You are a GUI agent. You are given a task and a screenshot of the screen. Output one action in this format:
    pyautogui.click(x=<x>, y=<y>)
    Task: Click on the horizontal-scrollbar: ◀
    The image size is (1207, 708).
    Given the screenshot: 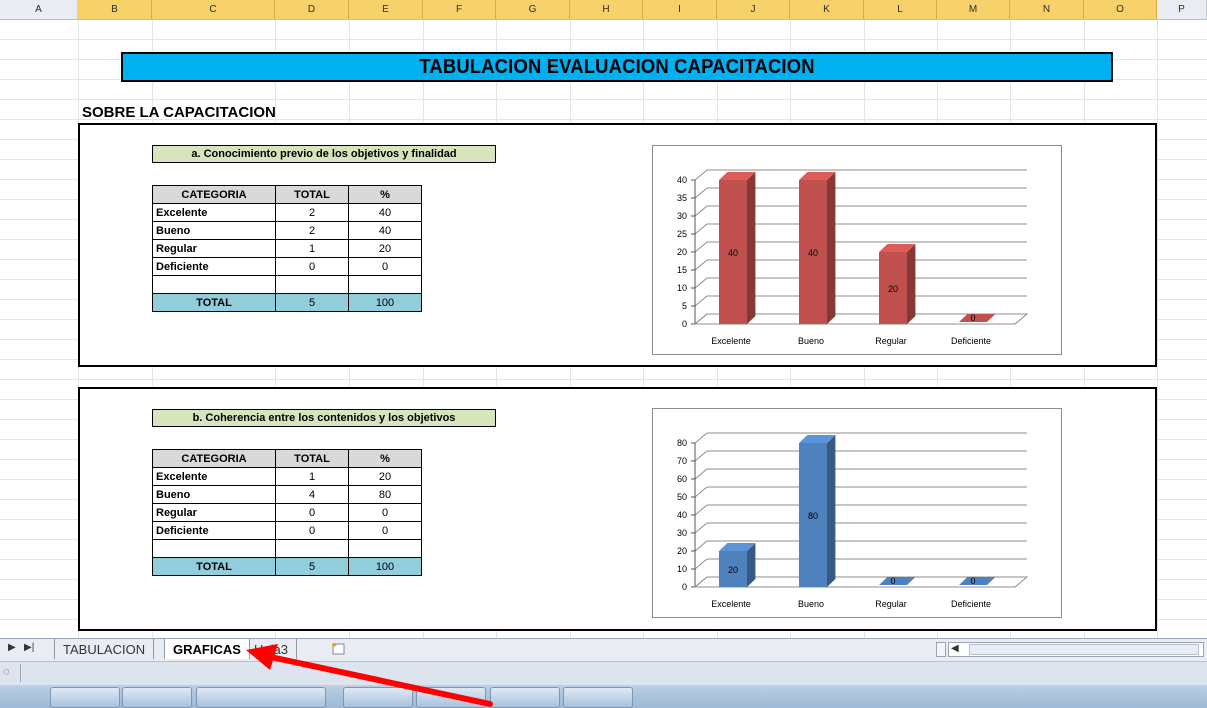 What is the action you would take?
    pyautogui.click(x=1076, y=649)
    